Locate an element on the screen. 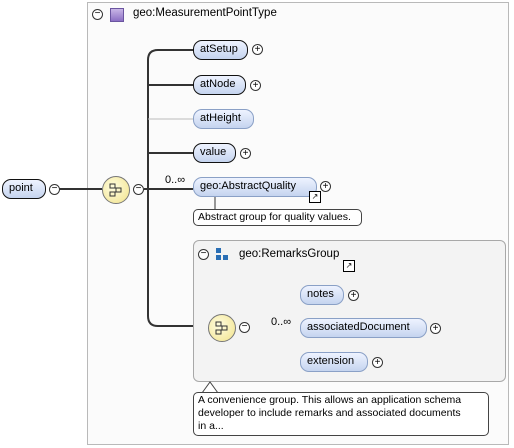  annotation-abstract-quality: Abstract group for quality values. is located at coordinates (277, 217).